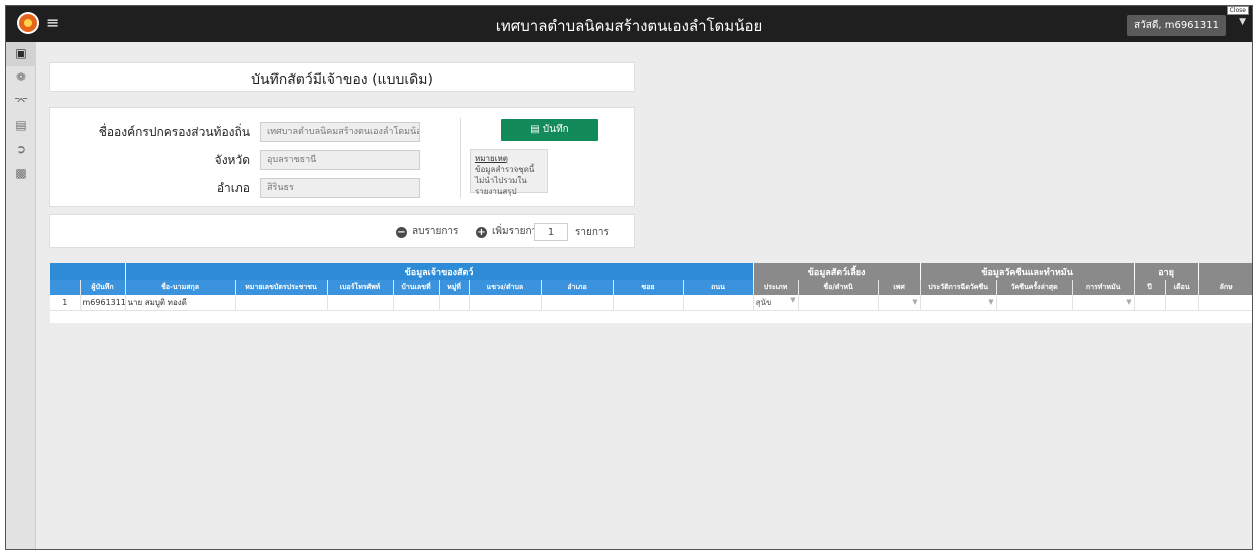  I want to click on cell-soi, so click(648, 303).